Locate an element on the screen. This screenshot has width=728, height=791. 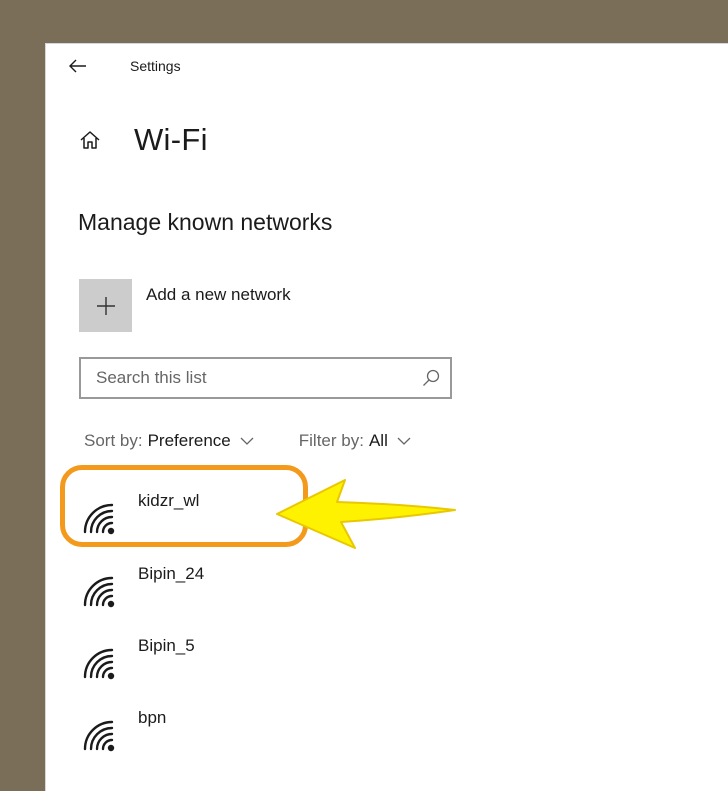
title-bar: Settings is located at coordinates (387, 66).